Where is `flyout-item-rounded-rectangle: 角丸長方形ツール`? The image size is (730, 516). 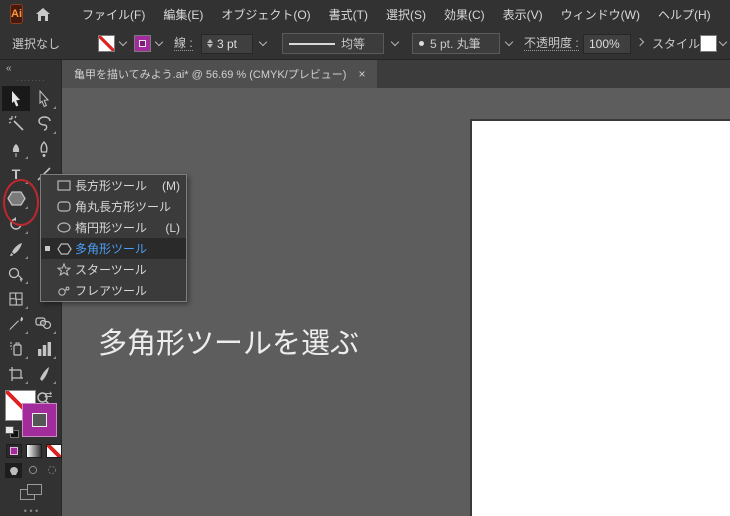 flyout-item-rounded-rectangle: 角丸長方形ツール is located at coordinates (113, 206).